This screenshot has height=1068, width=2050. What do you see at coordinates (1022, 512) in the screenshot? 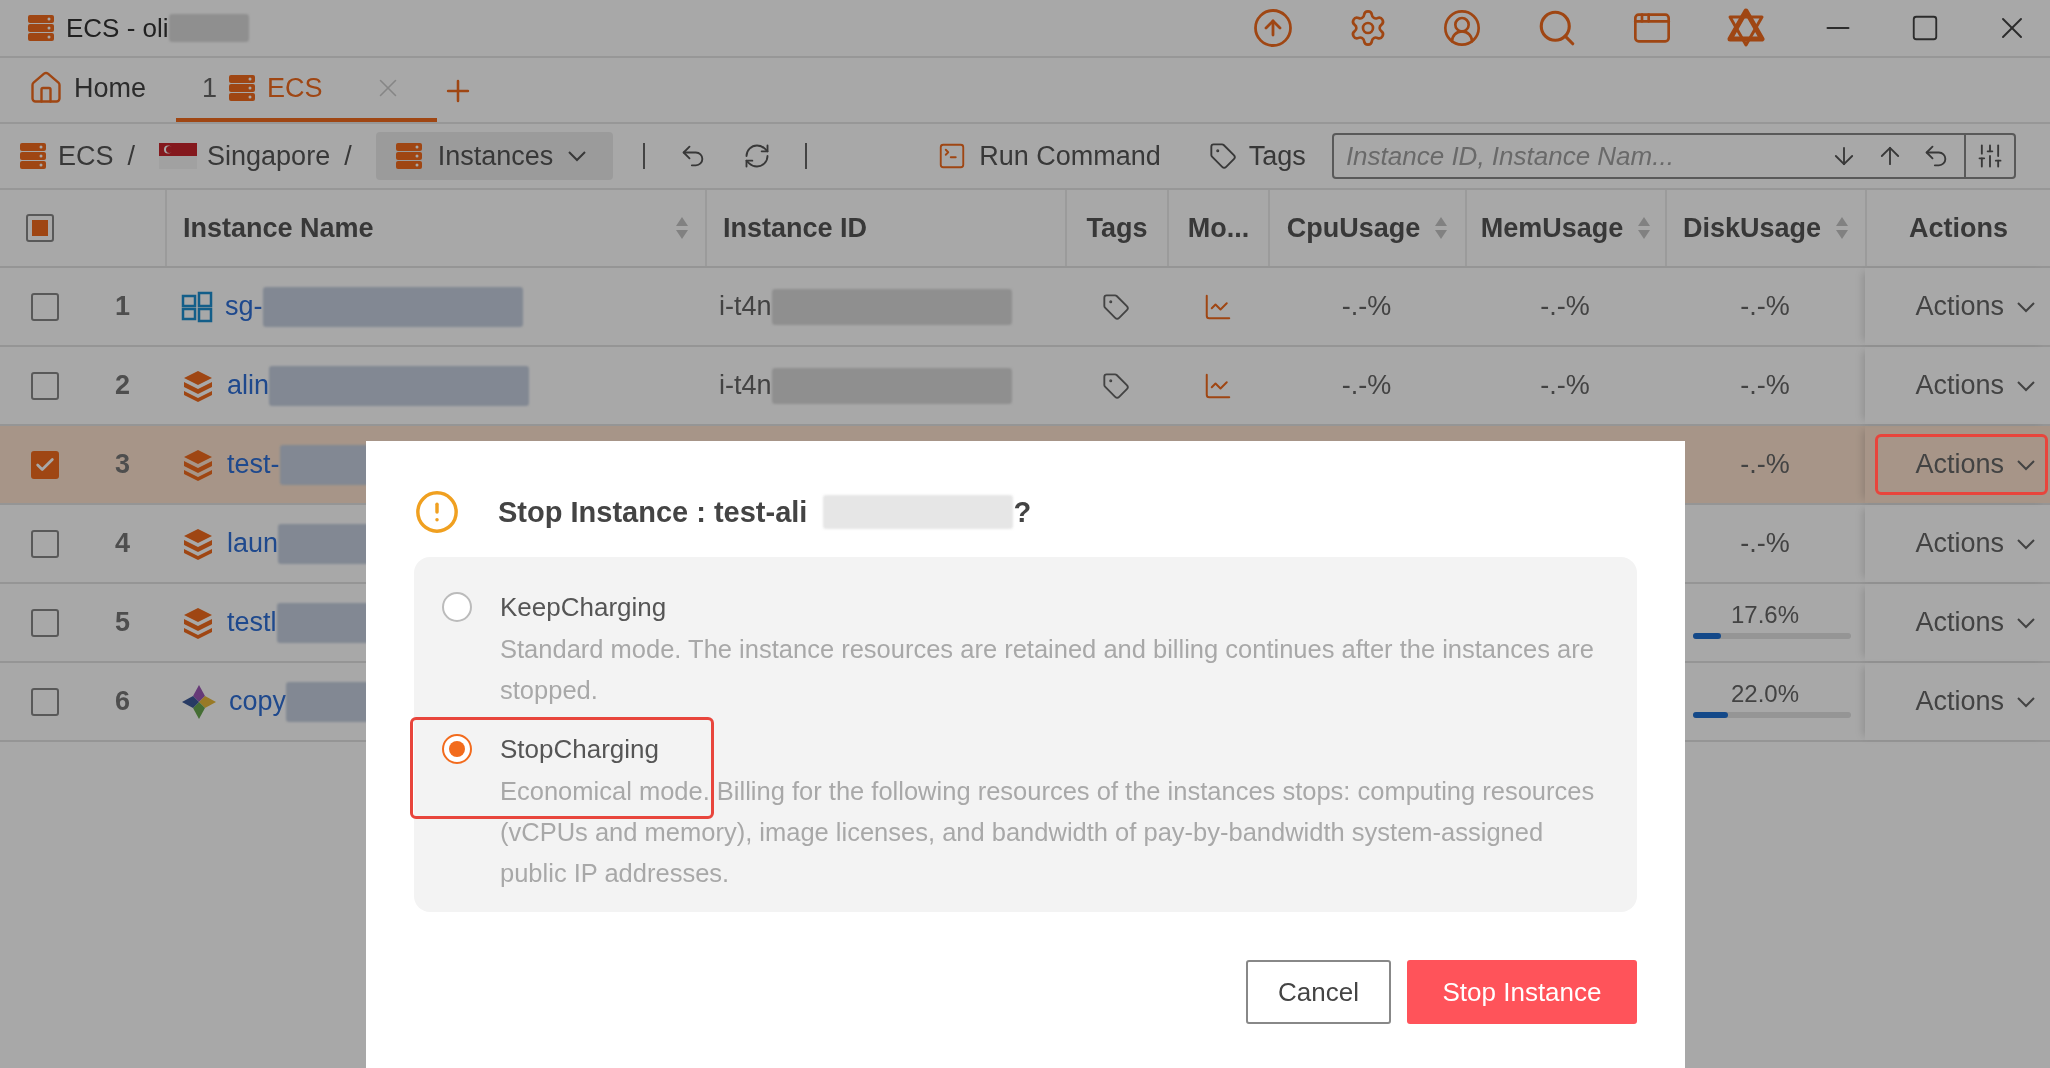
I see `dialog-title-end: ?` at bounding box center [1022, 512].